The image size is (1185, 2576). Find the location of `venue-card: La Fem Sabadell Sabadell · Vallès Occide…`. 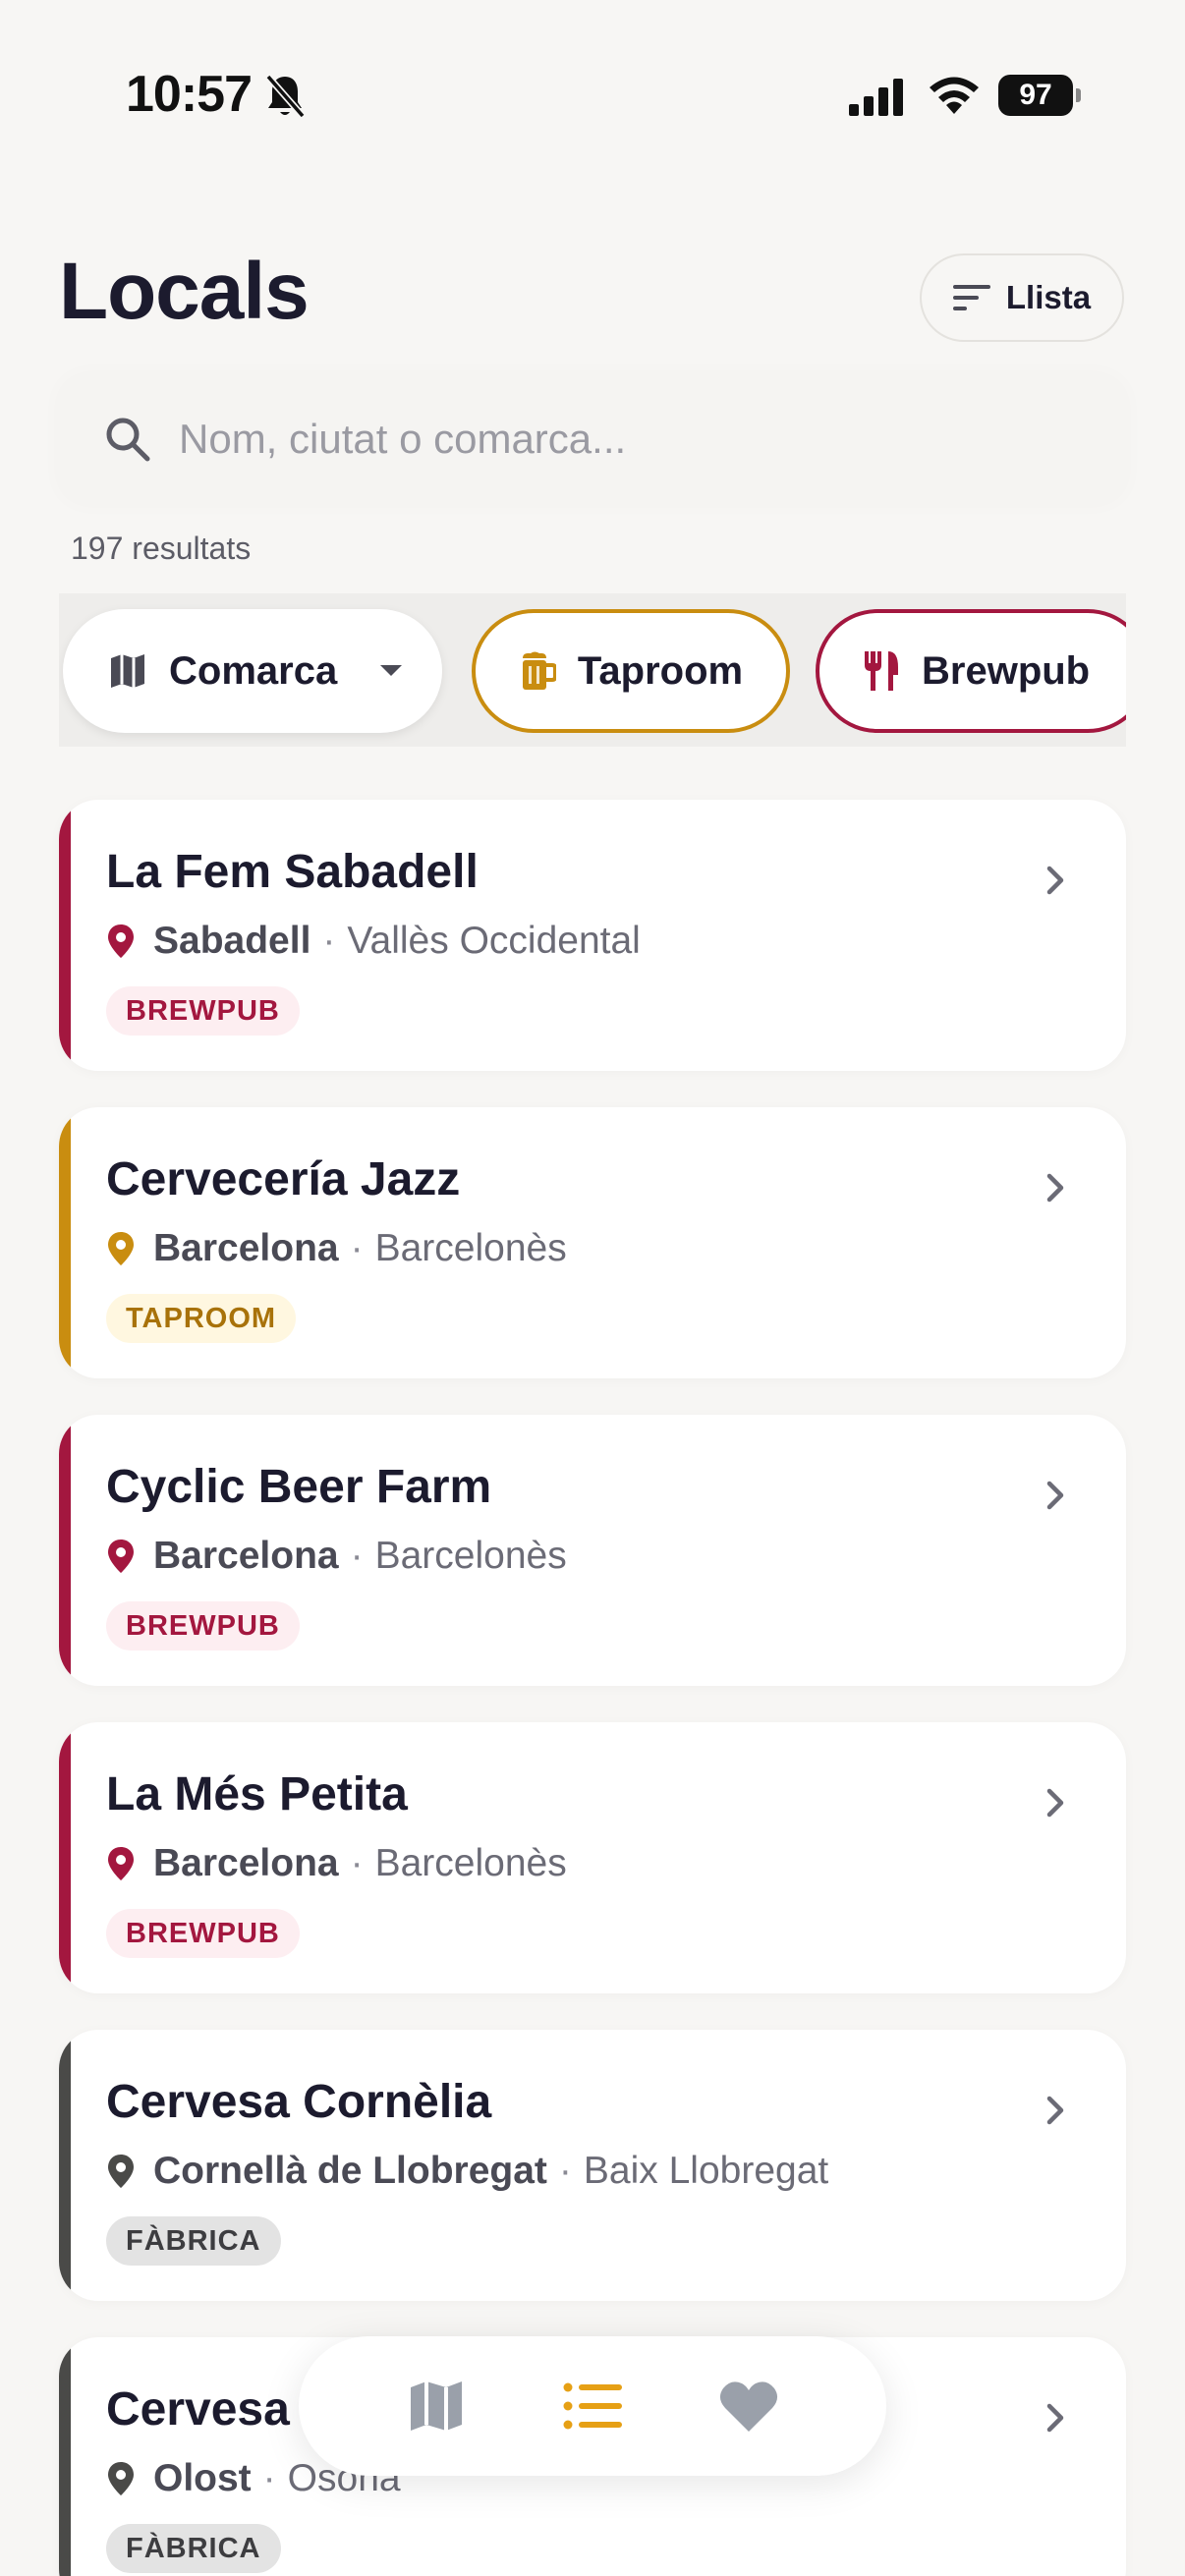

venue-card: La Fem Sabadell Sabadell · Vallès Occide… is located at coordinates (592, 935).